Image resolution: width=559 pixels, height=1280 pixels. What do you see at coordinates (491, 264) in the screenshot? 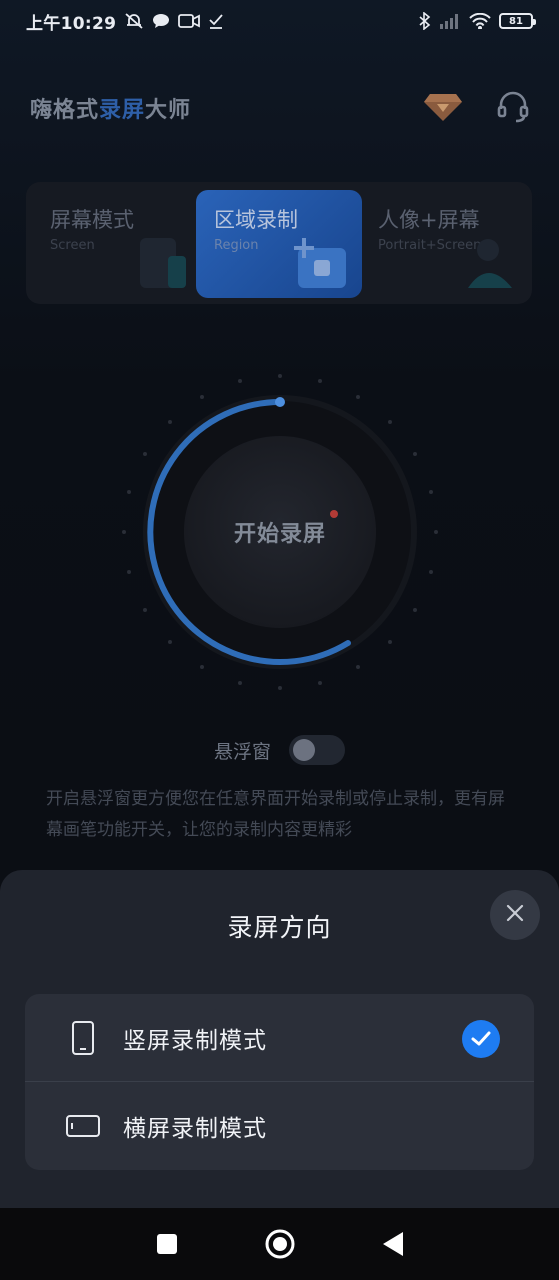
I see `portrait-illustration-icon` at bounding box center [491, 264].